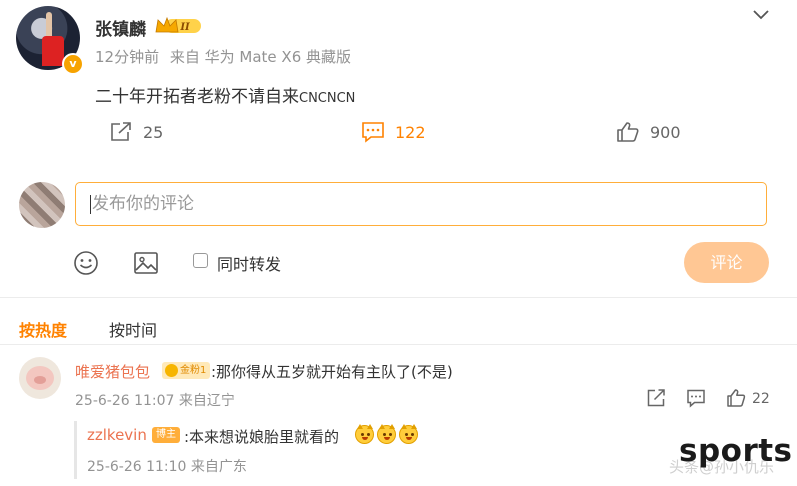 The height and width of the screenshot is (486, 797). What do you see at coordinates (726, 262) in the screenshot?
I see `submit-comment-button: 评论` at bounding box center [726, 262].